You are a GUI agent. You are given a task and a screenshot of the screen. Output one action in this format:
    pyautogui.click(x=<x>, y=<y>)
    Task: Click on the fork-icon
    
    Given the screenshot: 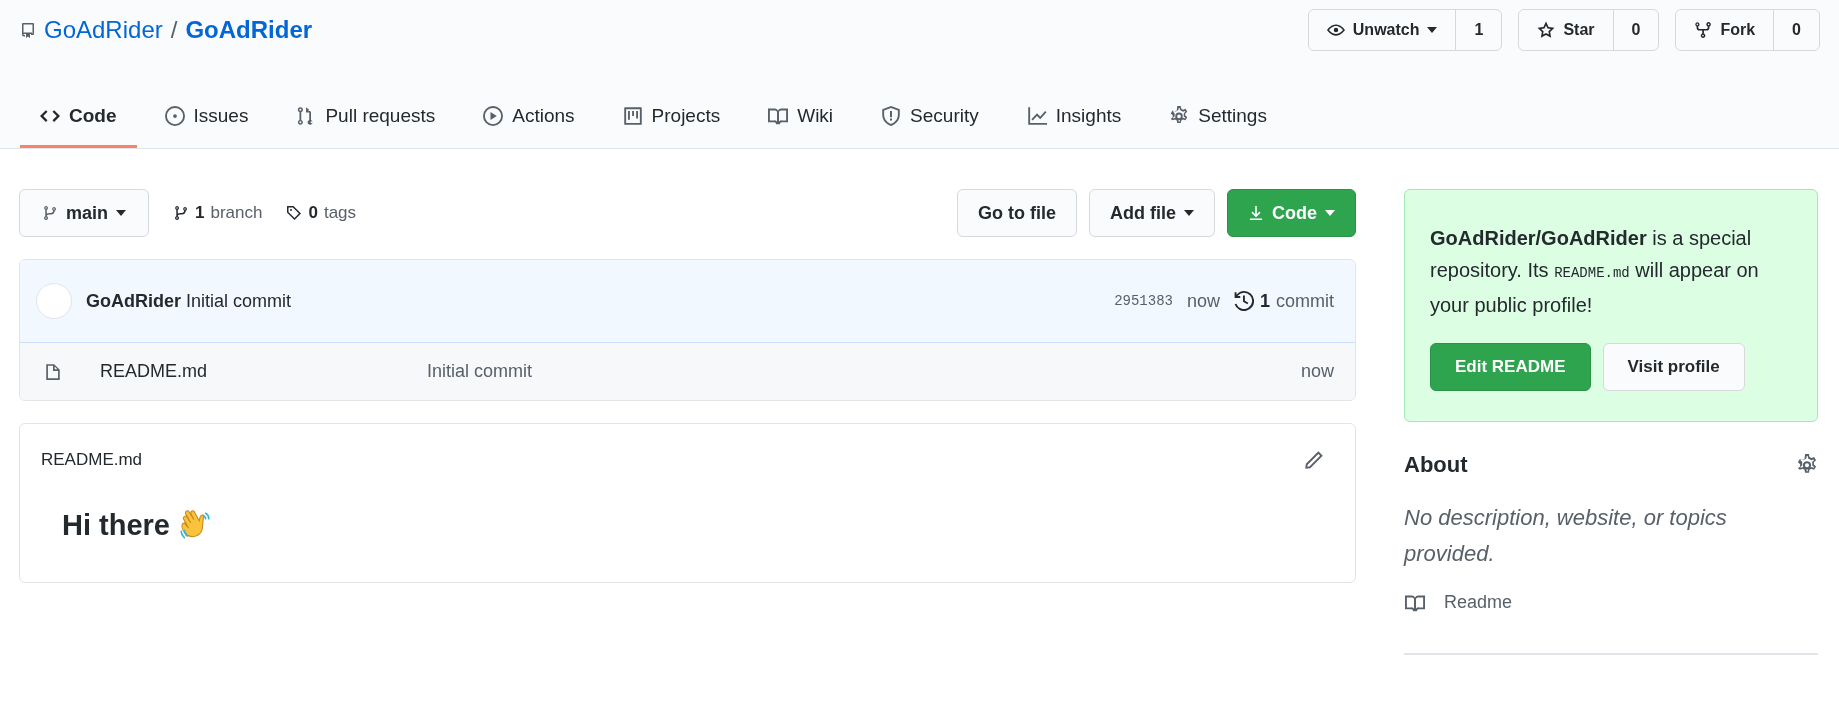 What is the action you would take?
    pyautogui.click(x=1703, y=30)
    